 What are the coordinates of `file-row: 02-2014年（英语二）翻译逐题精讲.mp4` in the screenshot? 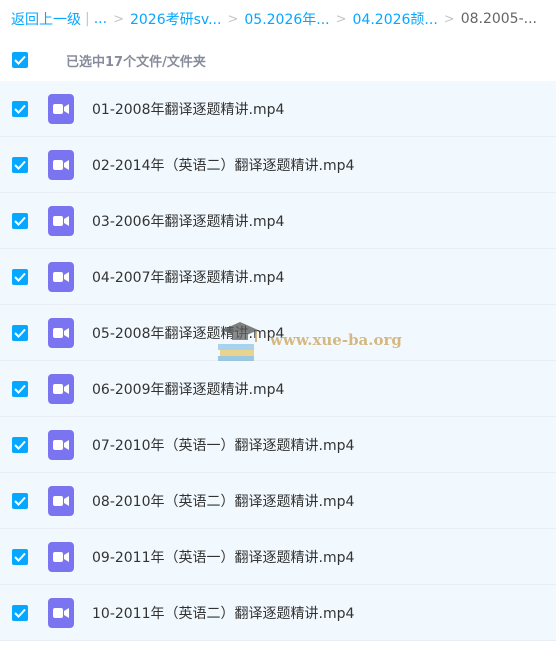 It's located at (278, 165).